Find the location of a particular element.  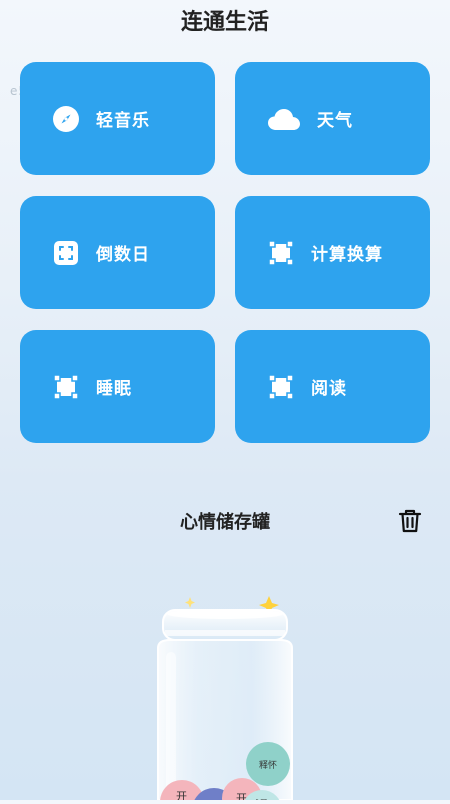

compass-icon is located at coordinates (66, 119).